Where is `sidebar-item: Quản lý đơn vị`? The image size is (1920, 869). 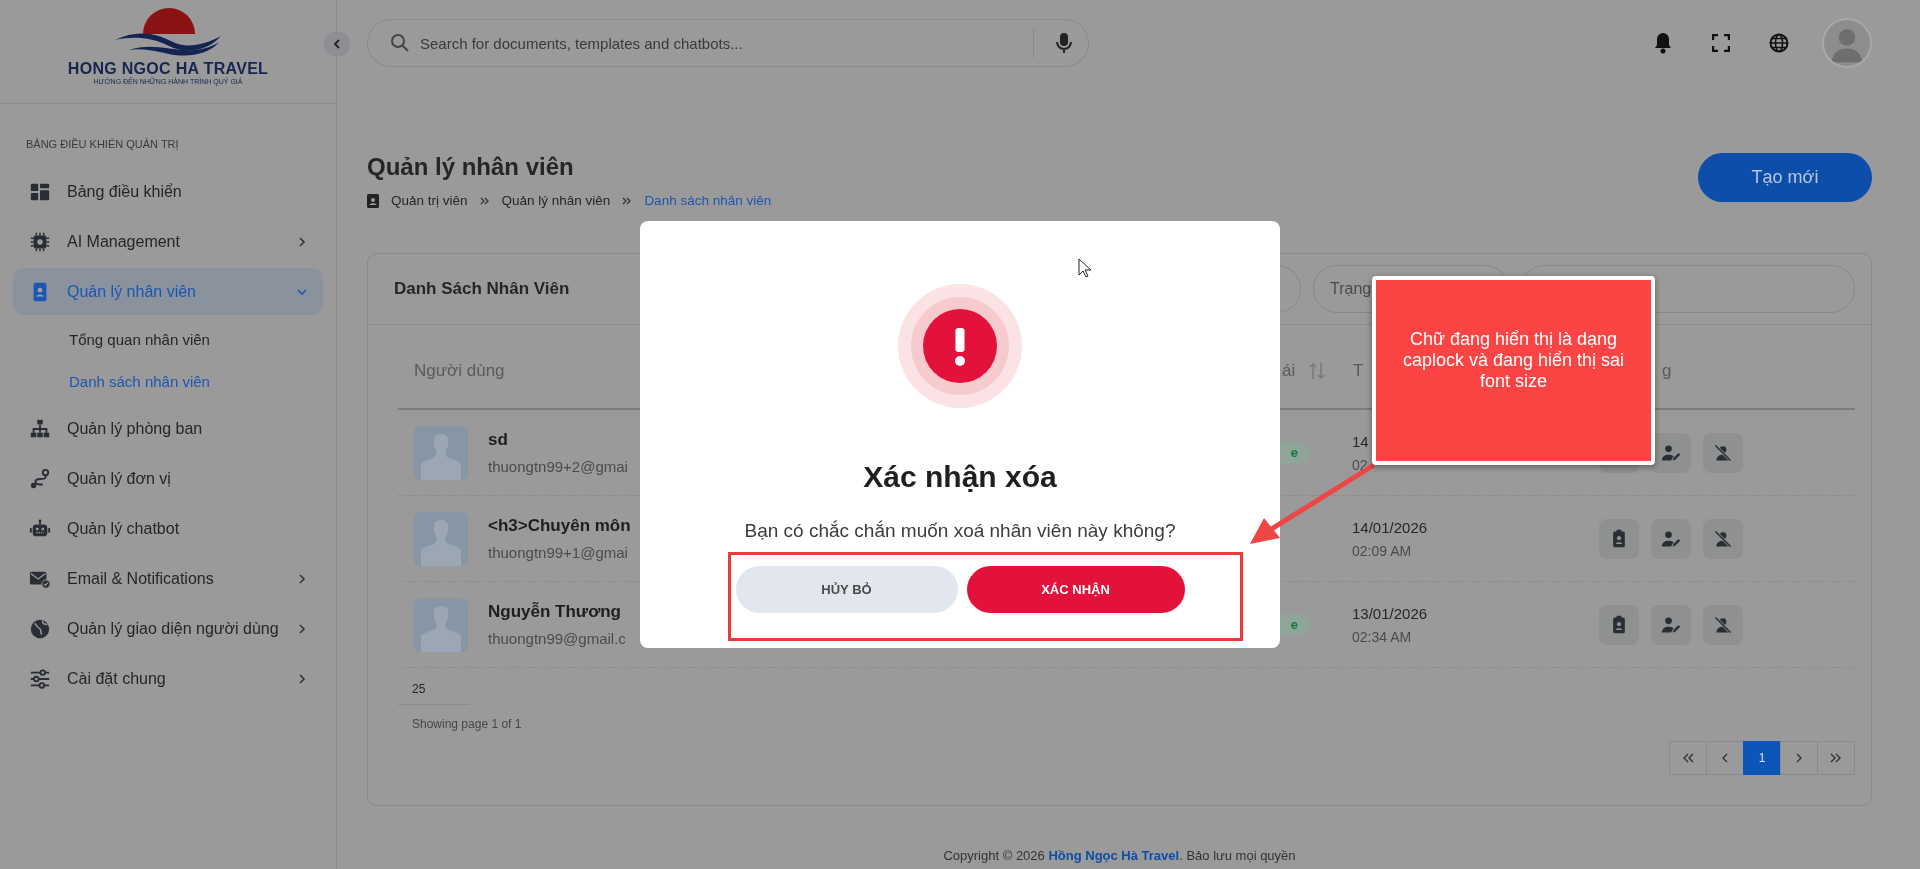 sidebar-item: Quản lý đơn vị is located at coordinates (168, 478).